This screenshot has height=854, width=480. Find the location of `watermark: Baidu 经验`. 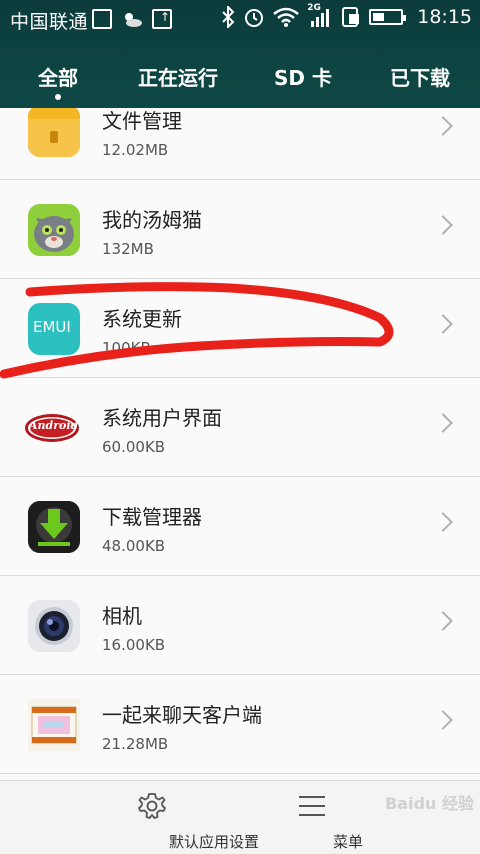

watermark: Baidu 经验 is located at coordinates (429, 803).